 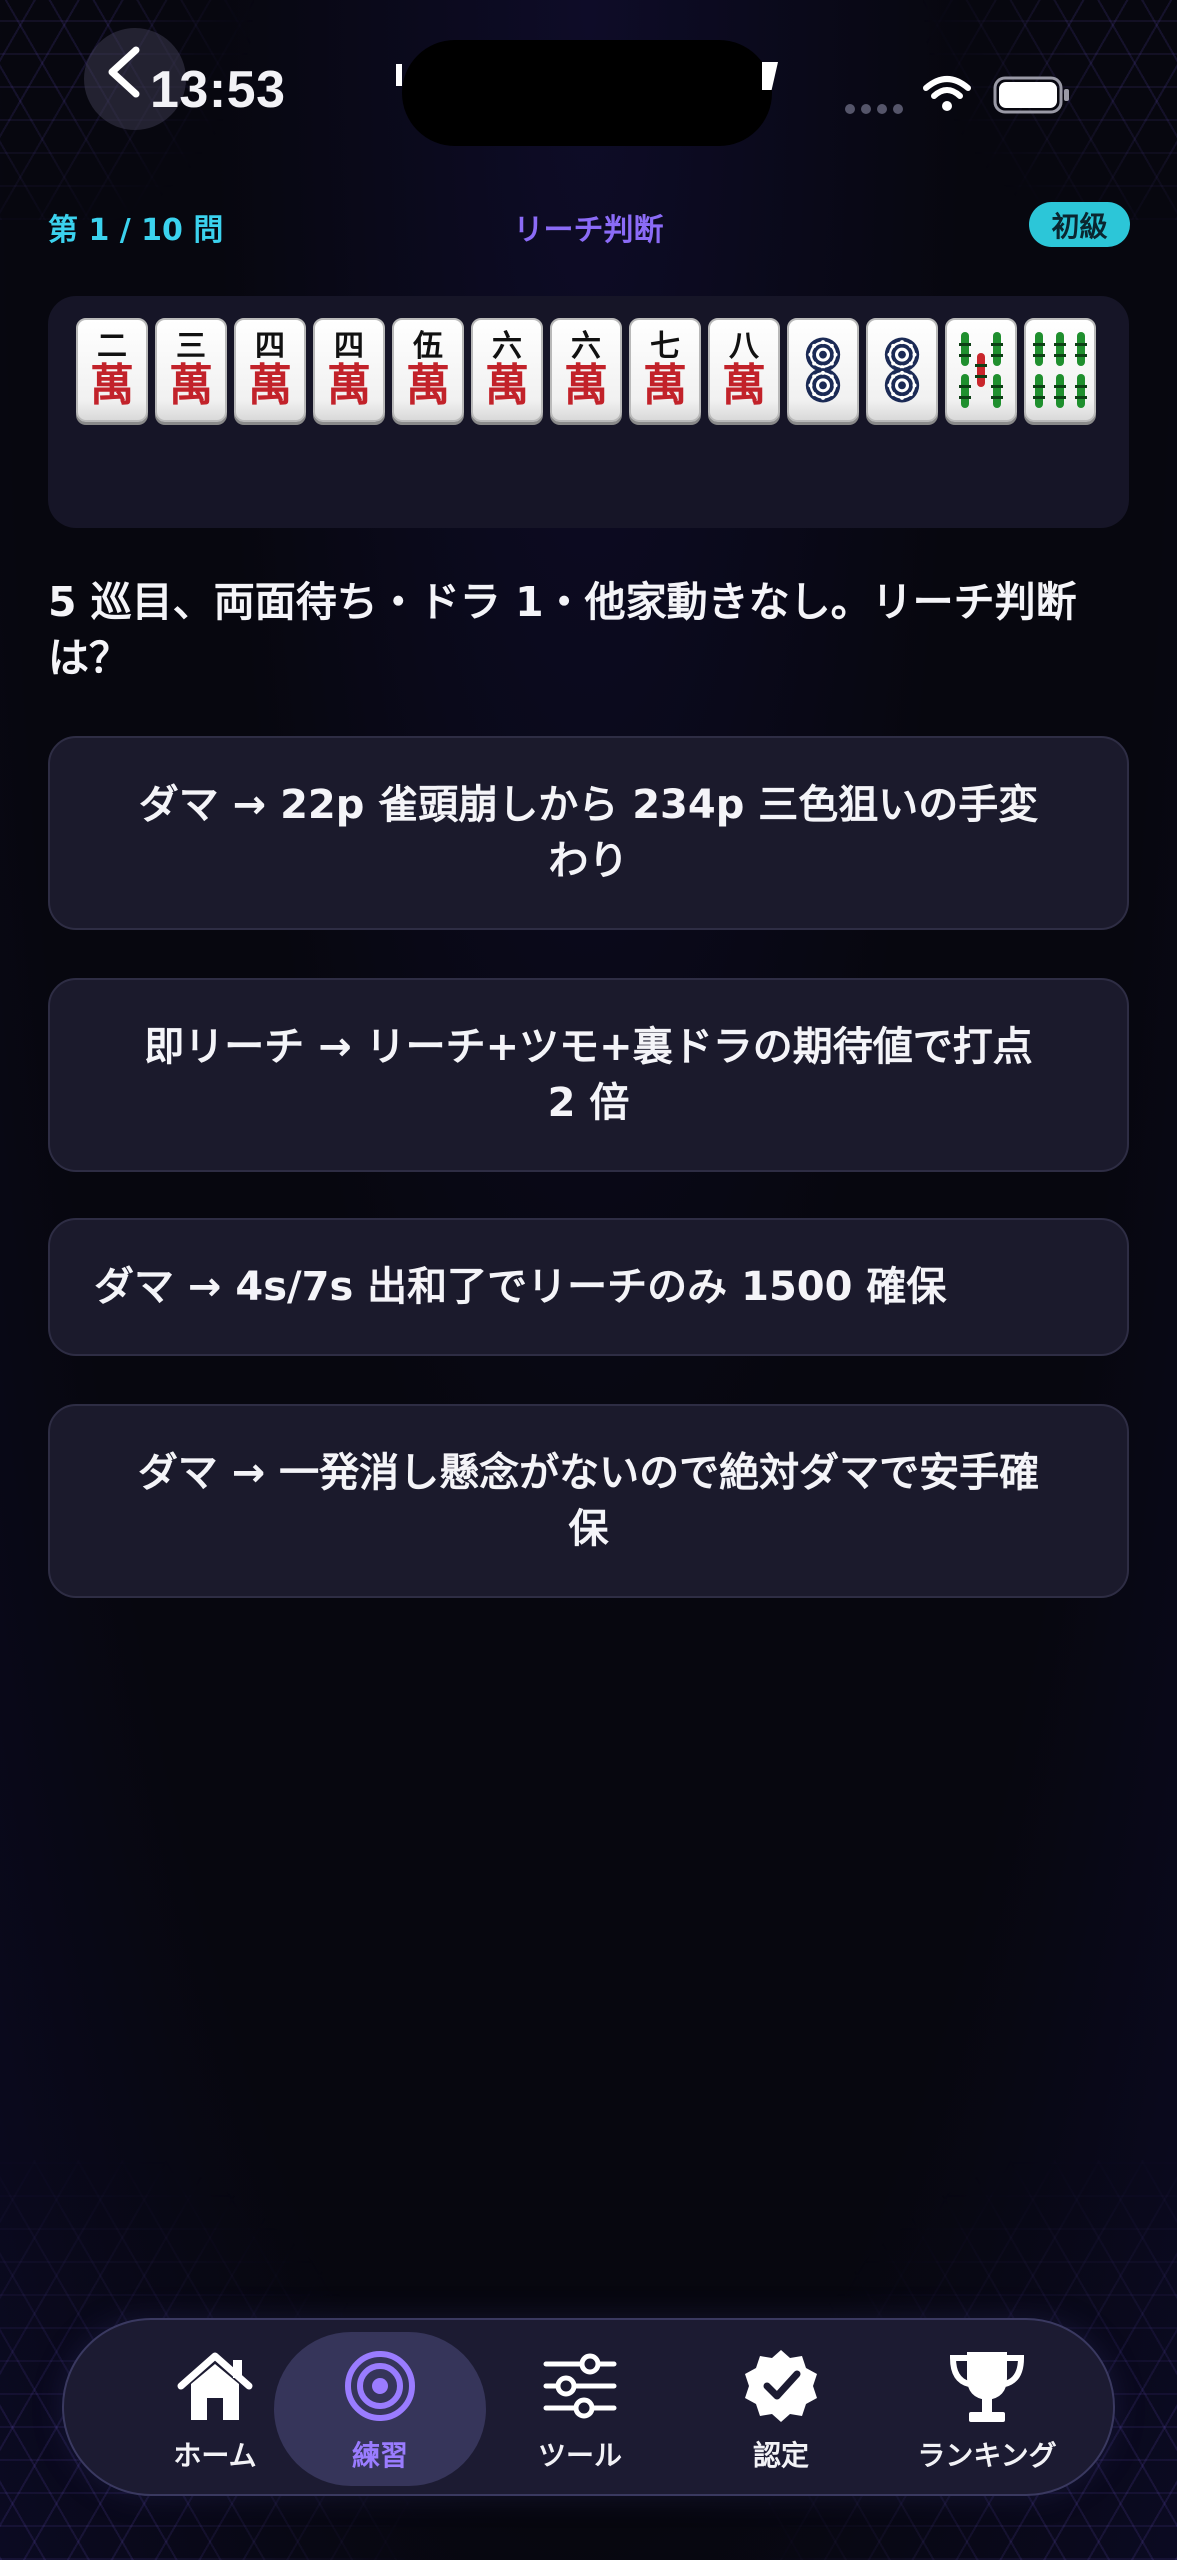 I want to click on mahjong-tile: 二萬, so click(x=112, y=370).